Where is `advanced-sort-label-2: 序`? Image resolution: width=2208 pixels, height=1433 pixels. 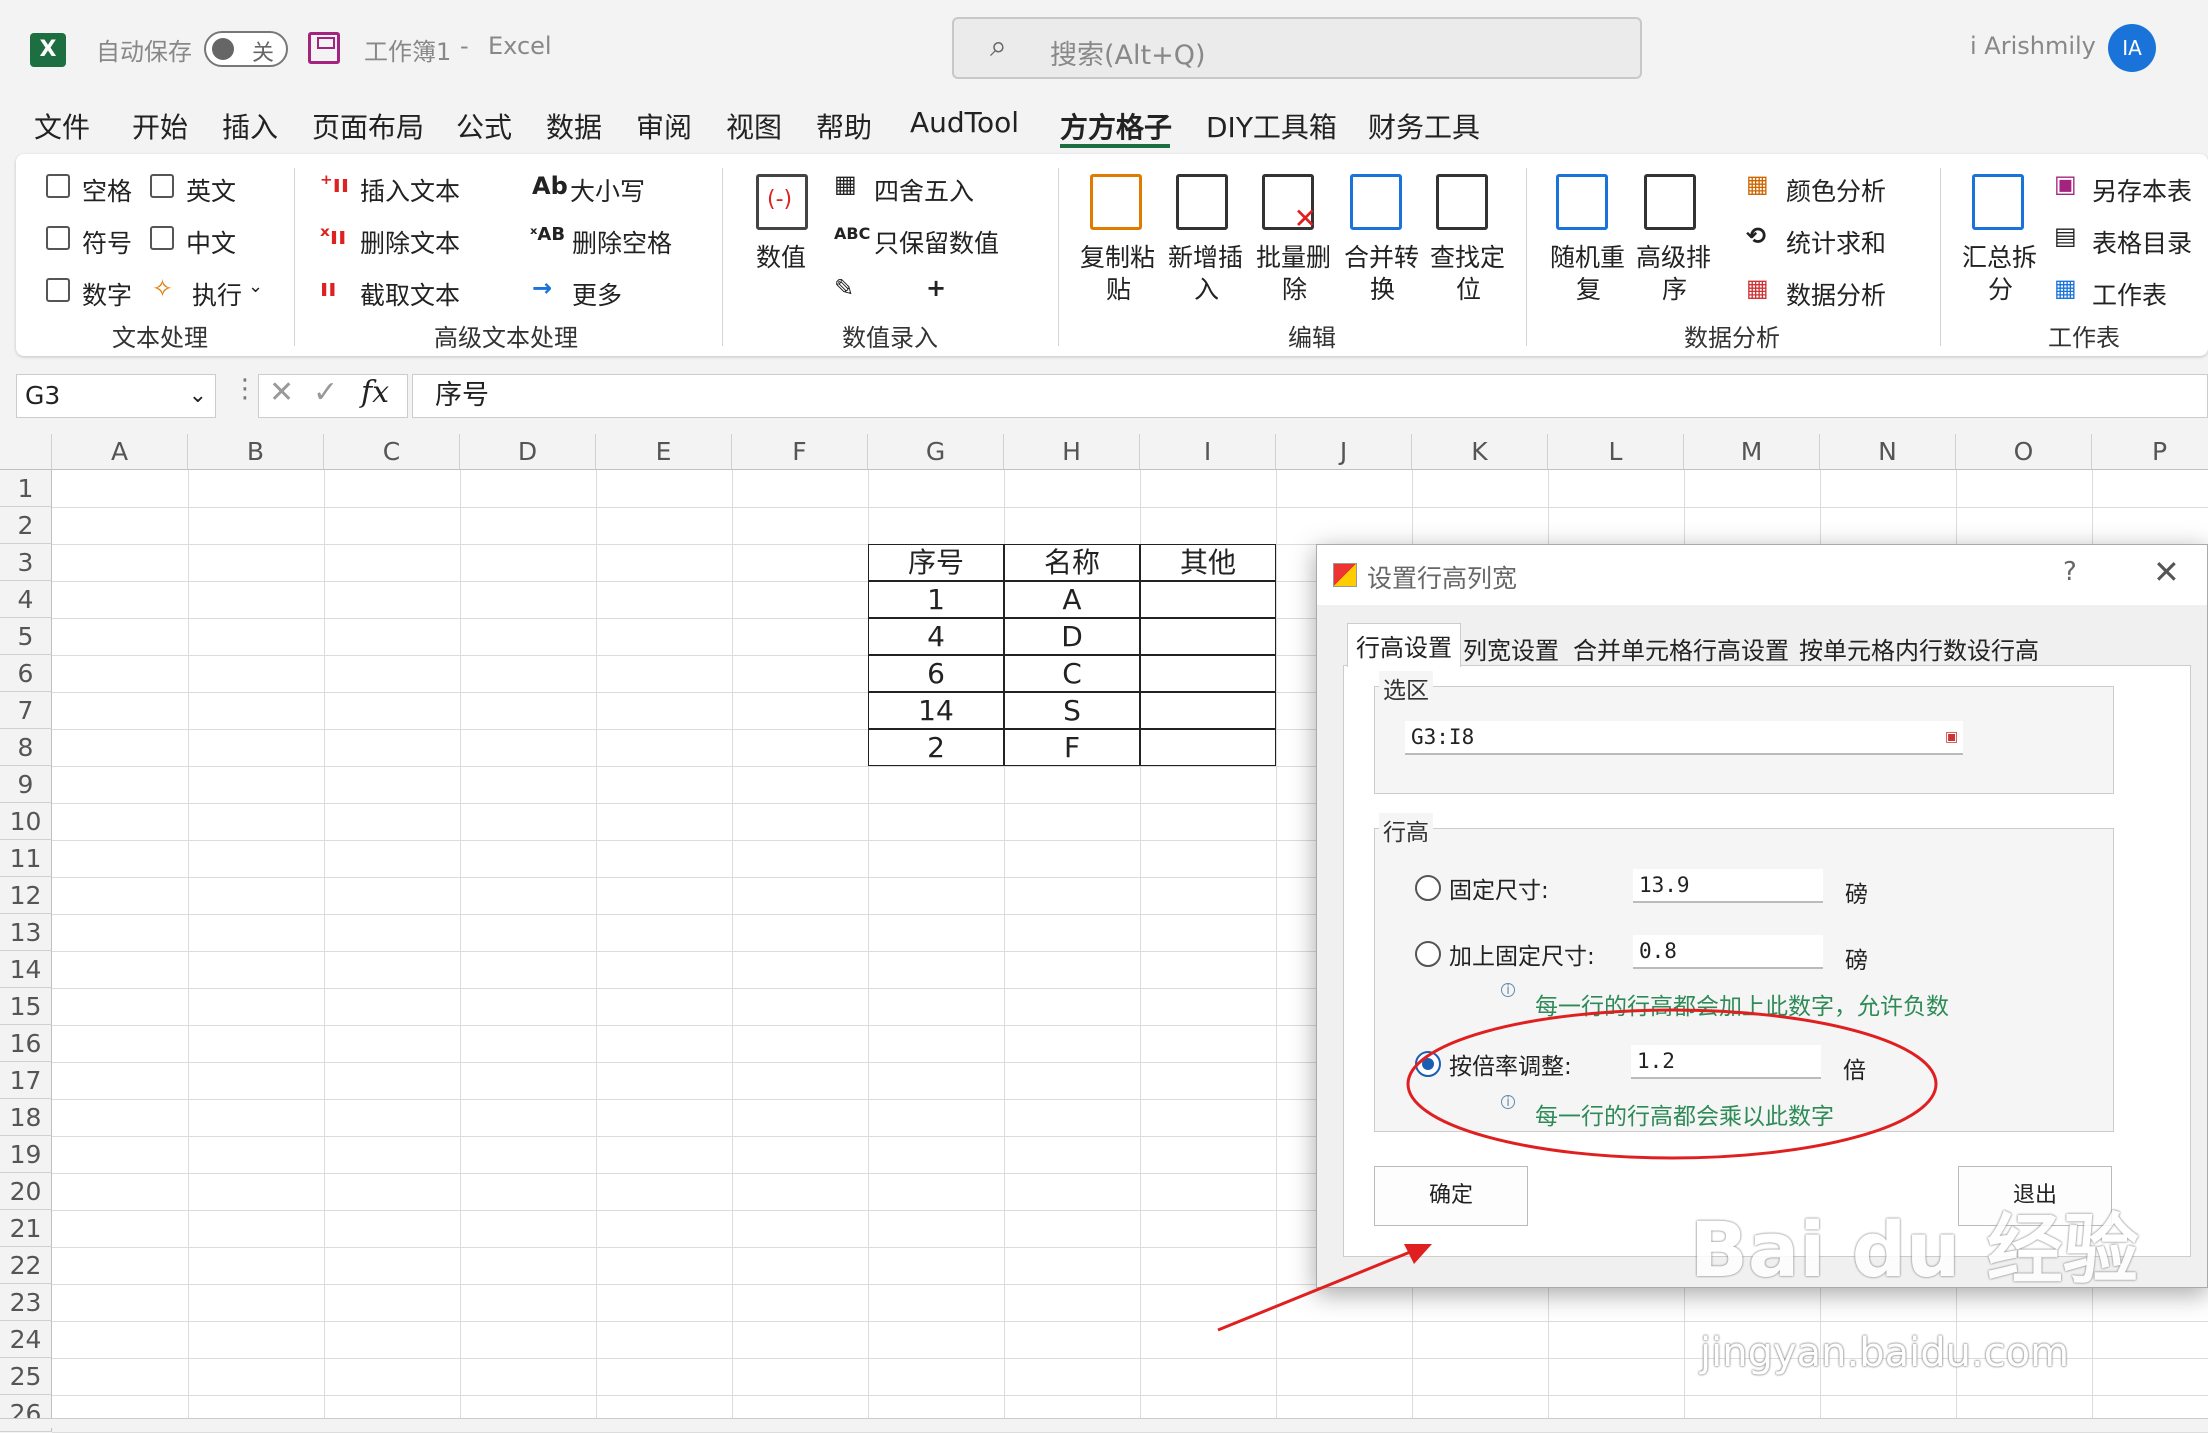
advanced-sort-label-2: 序 is located at coordinates (1674, 288).